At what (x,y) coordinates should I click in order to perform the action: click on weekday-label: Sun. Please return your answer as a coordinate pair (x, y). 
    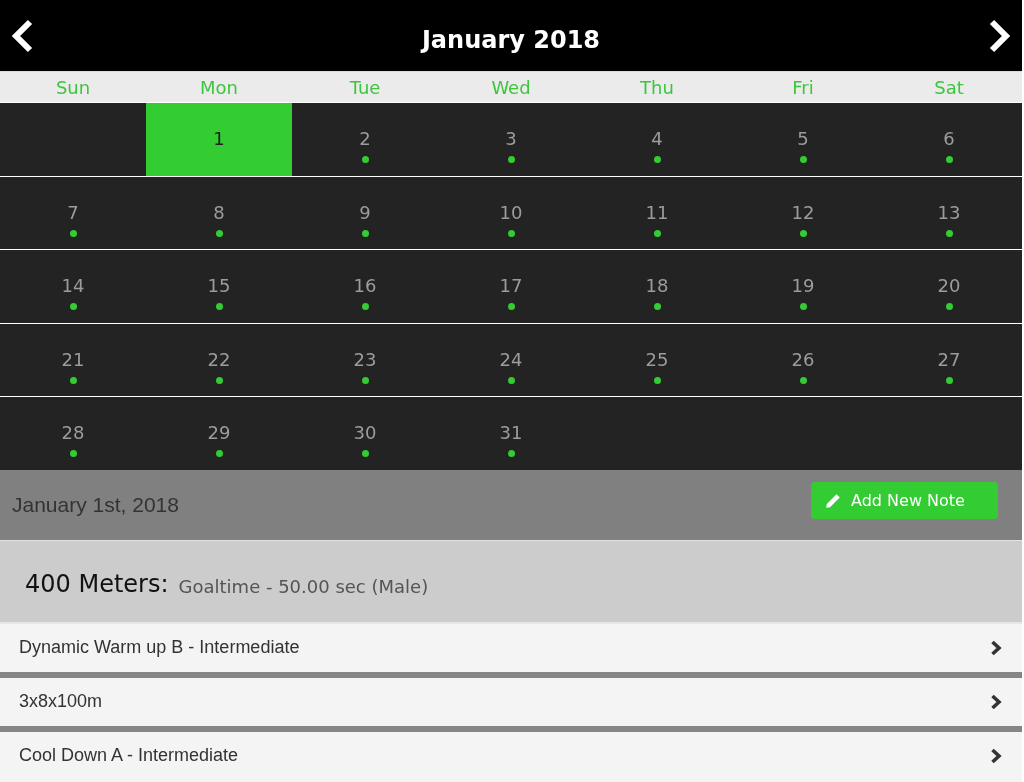
    Looking at the image, I should click on (73, 87).